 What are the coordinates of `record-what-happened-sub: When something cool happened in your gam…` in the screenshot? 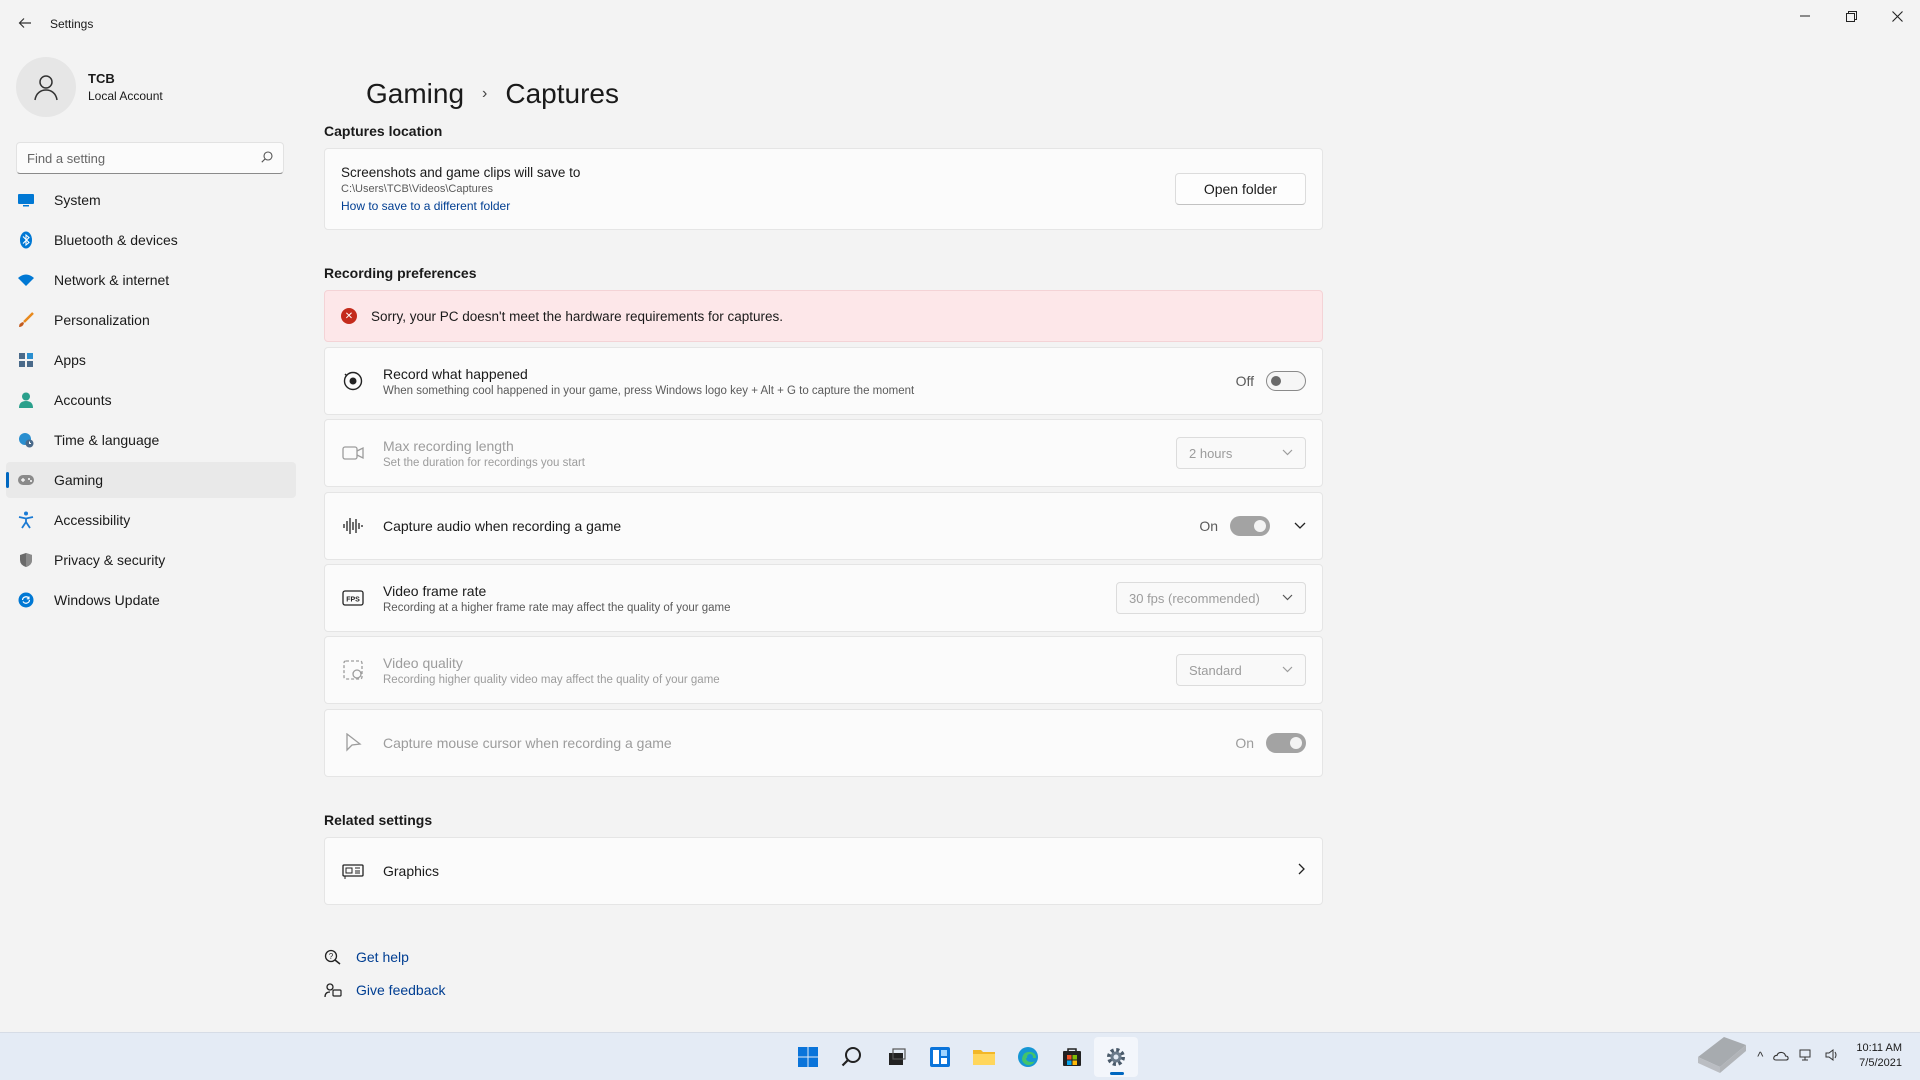 It's located at (649, 390).